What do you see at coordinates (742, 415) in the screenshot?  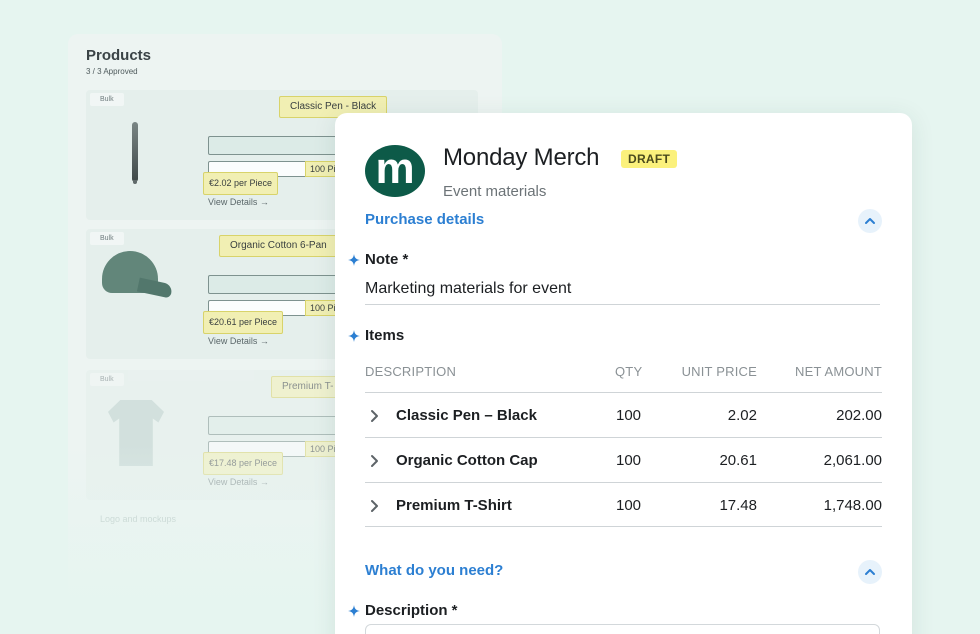 I see `item-unit-price: 2.02` at bounding box center [742, 415].